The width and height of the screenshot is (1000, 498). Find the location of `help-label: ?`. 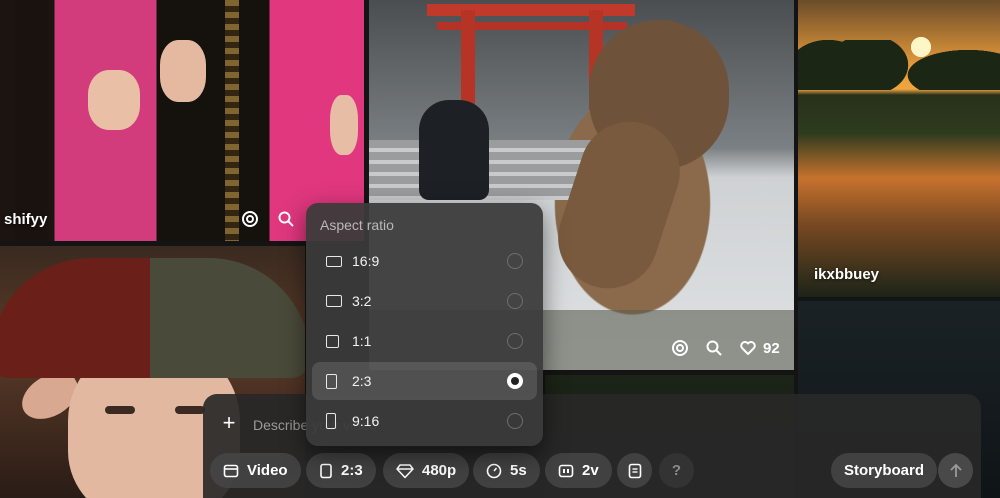

help-label: ? is located at coordinates (676, 470).